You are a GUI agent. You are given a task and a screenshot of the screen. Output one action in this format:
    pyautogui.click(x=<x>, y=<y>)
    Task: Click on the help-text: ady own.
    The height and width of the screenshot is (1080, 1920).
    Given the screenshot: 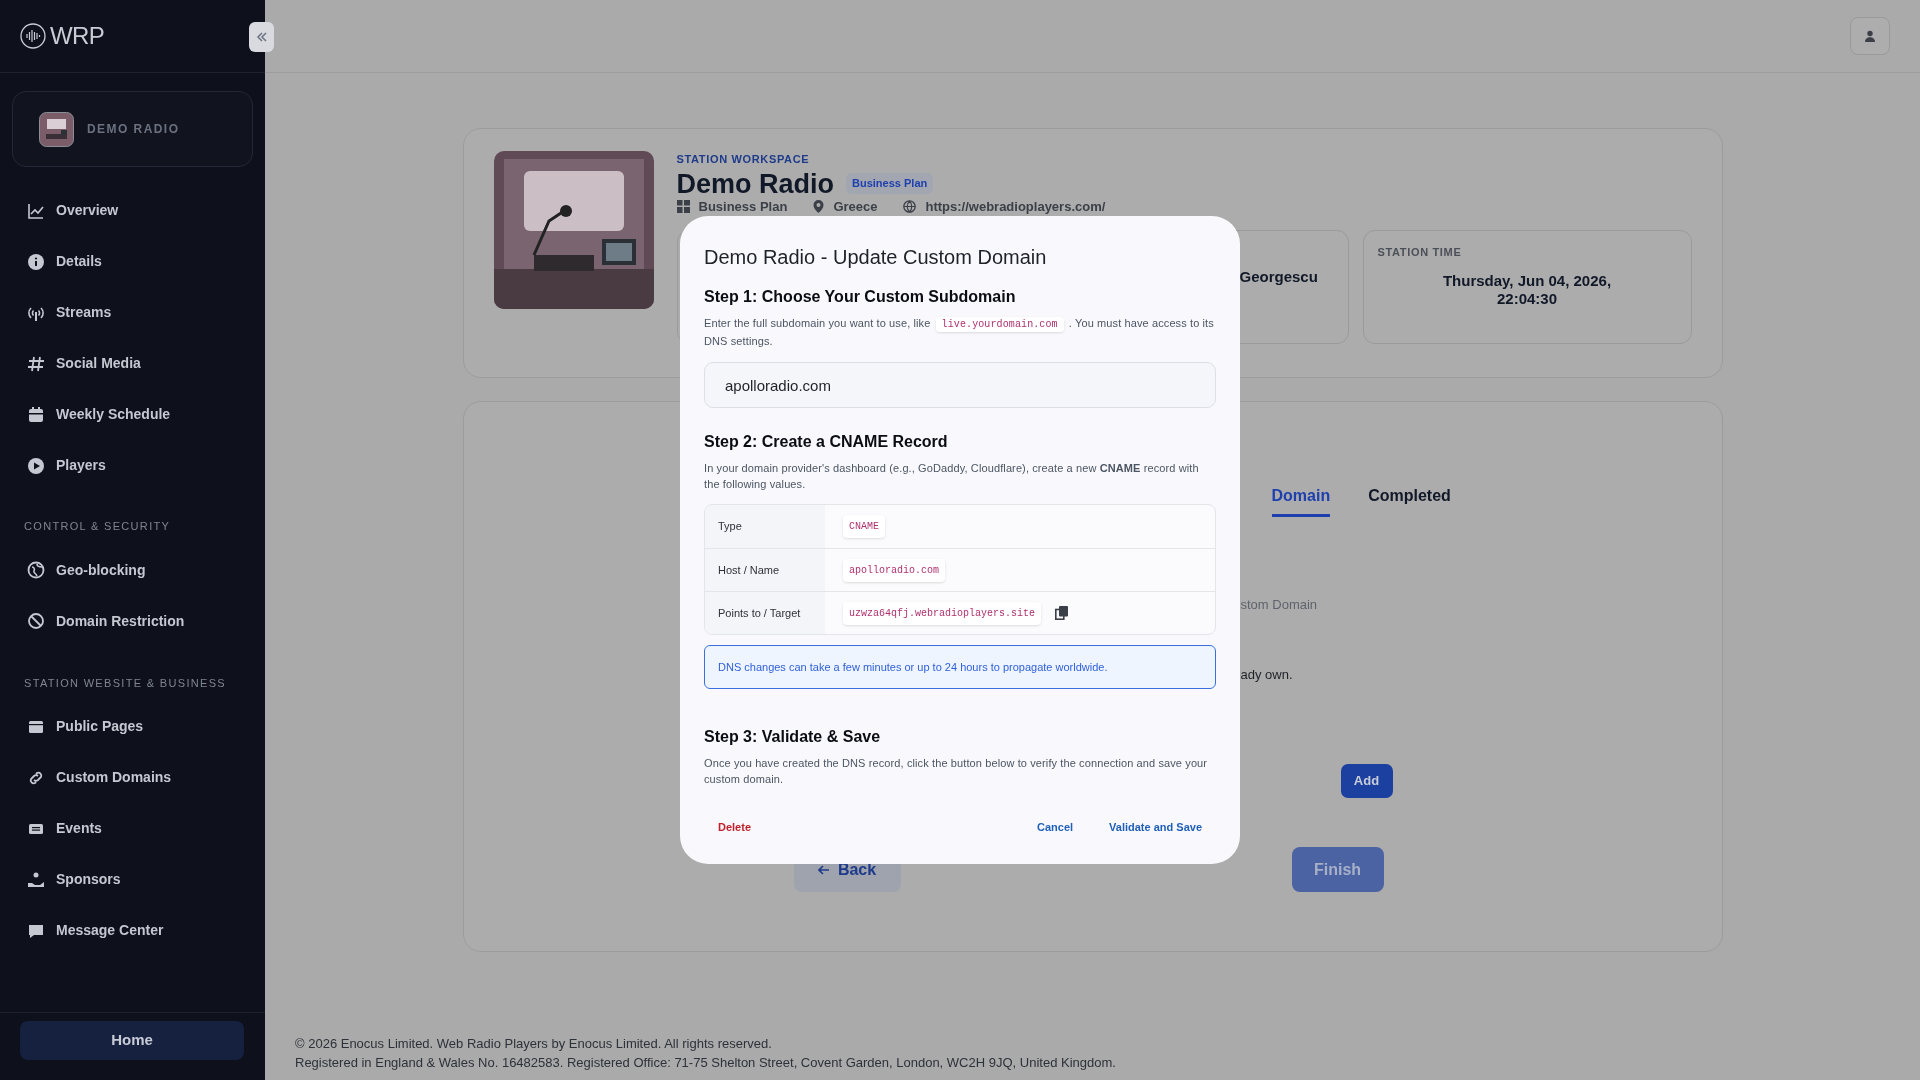 What is the action you would take?
    pyautogui.click(x=1266, y=675)
    